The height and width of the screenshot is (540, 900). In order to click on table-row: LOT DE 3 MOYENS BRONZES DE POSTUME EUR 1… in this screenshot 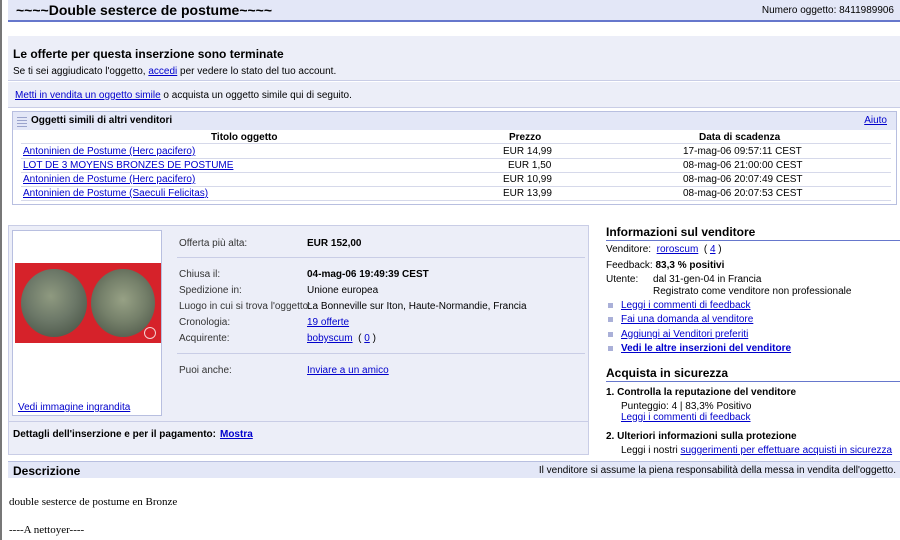, I will do `click(456, 166)`.